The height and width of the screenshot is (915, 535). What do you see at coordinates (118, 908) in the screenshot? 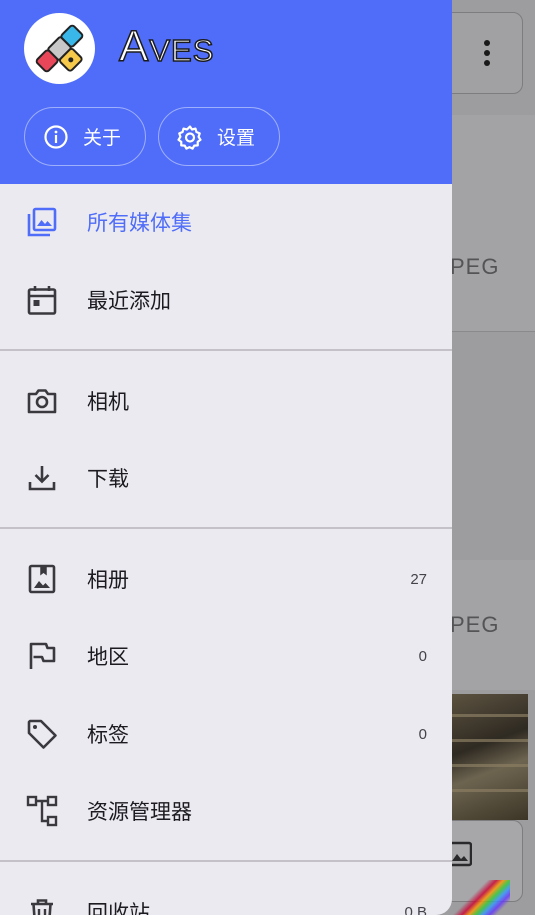
I see `menu-item-label: 回收站` at bounding box center [118, 908].